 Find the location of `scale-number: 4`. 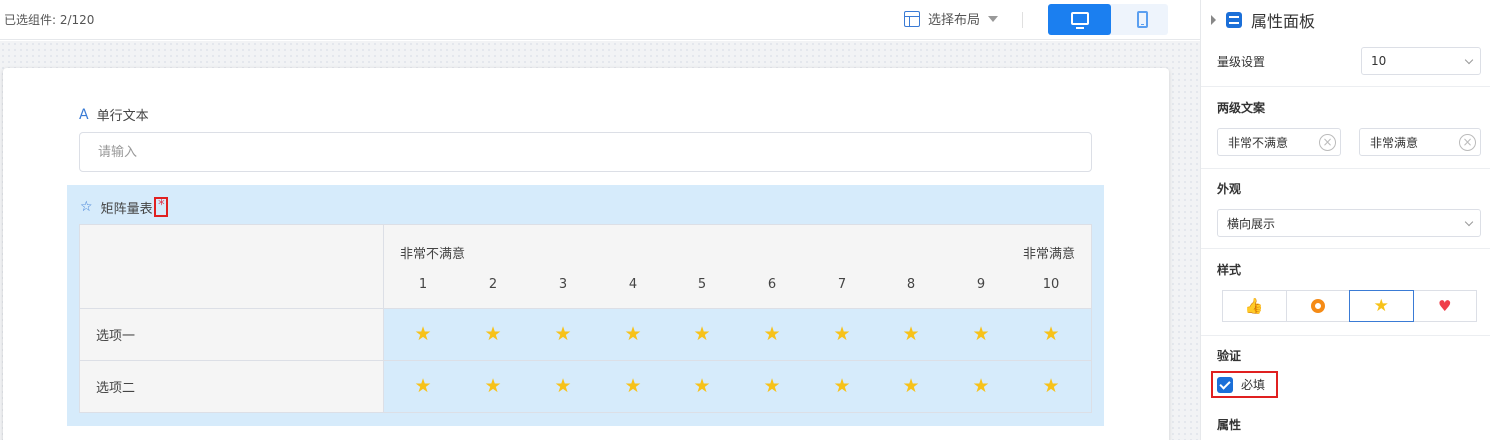

scale-number: 4 is located at coordinates (633, 284).